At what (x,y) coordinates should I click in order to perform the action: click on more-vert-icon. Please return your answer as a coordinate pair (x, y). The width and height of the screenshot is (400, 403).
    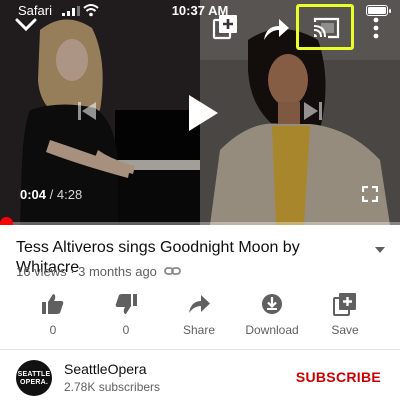
    Looking at the image, I should click on (376, 28).